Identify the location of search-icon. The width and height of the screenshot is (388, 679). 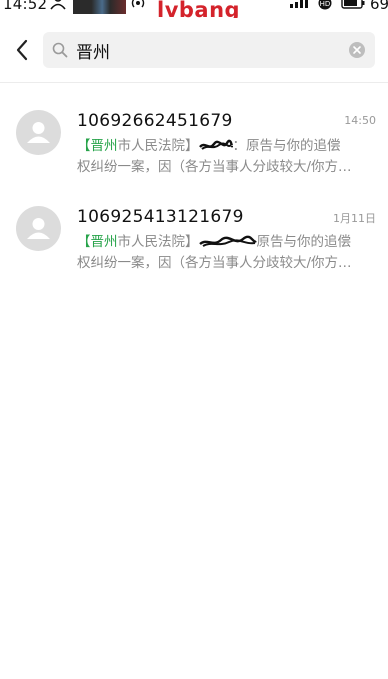
(60, 50).